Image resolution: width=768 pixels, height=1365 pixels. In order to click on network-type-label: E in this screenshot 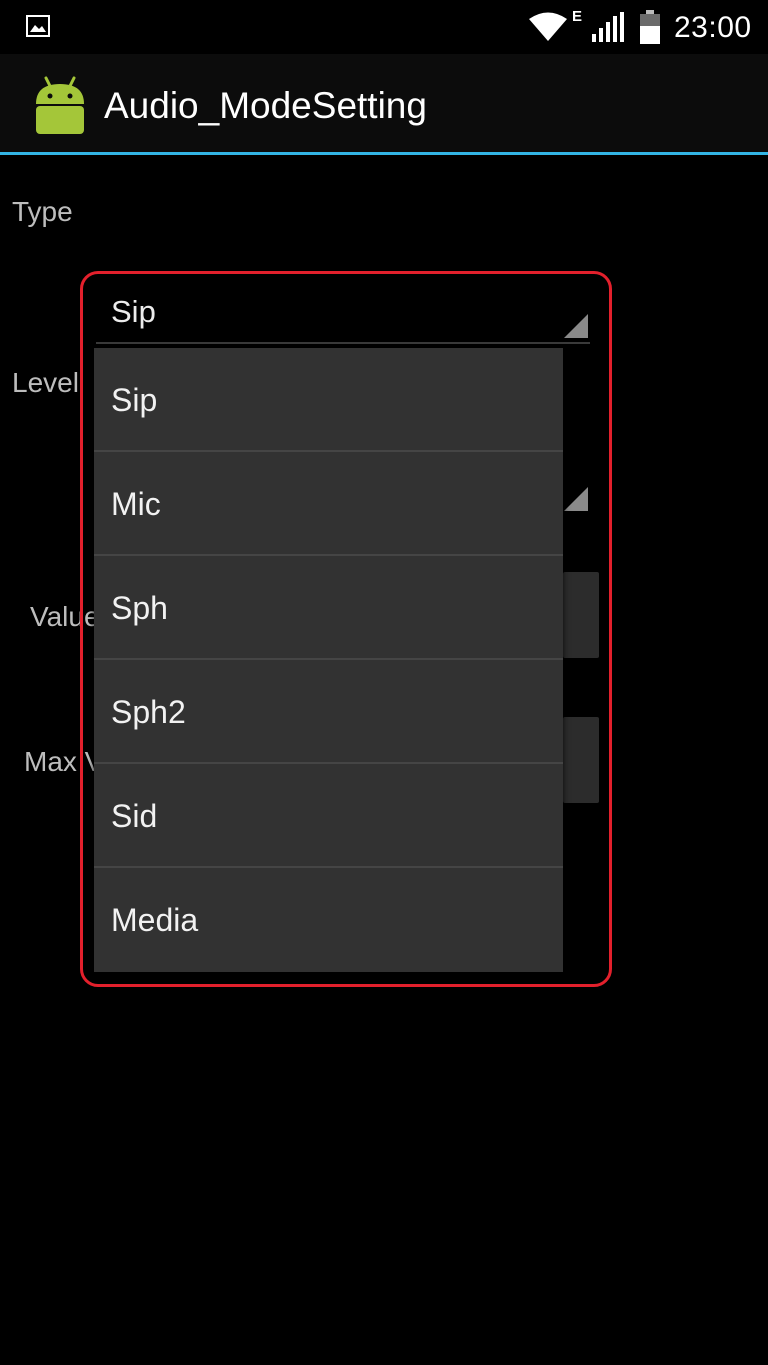, I will do `click(577, 16)`.